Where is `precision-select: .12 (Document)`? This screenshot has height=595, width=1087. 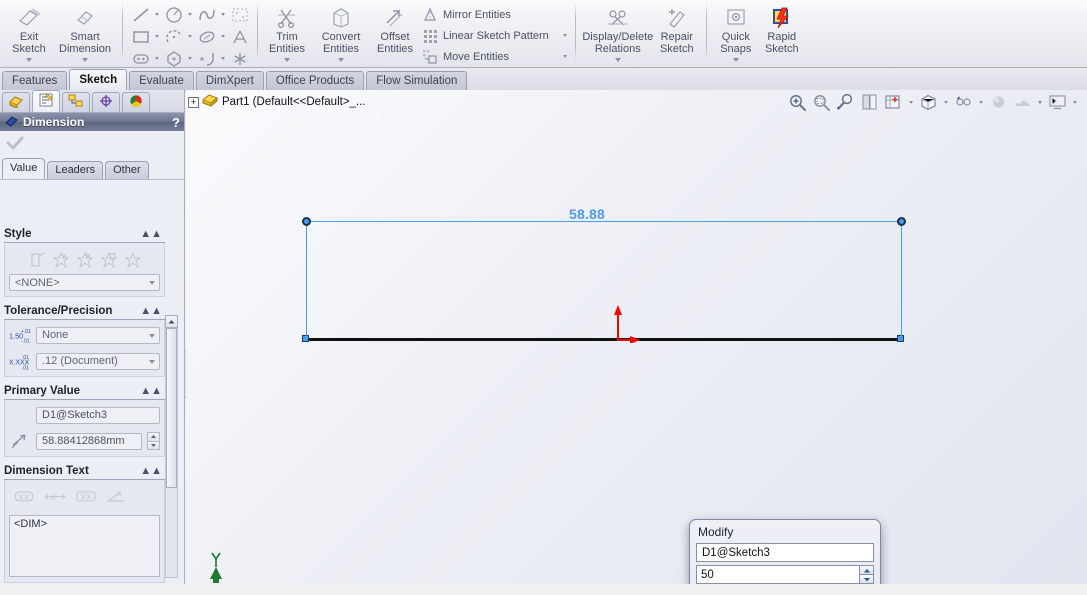
precision-select: .12 (Document) is located at coordinates (98, 361).